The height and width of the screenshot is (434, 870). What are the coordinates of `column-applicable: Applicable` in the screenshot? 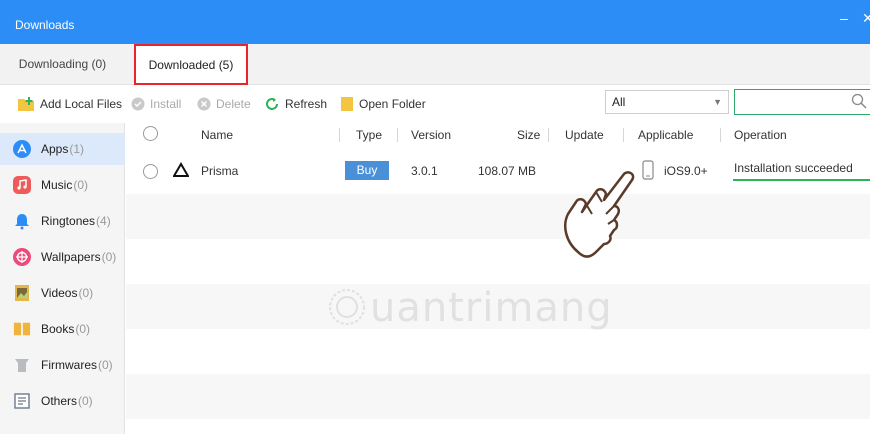 It's located at (665, 135).